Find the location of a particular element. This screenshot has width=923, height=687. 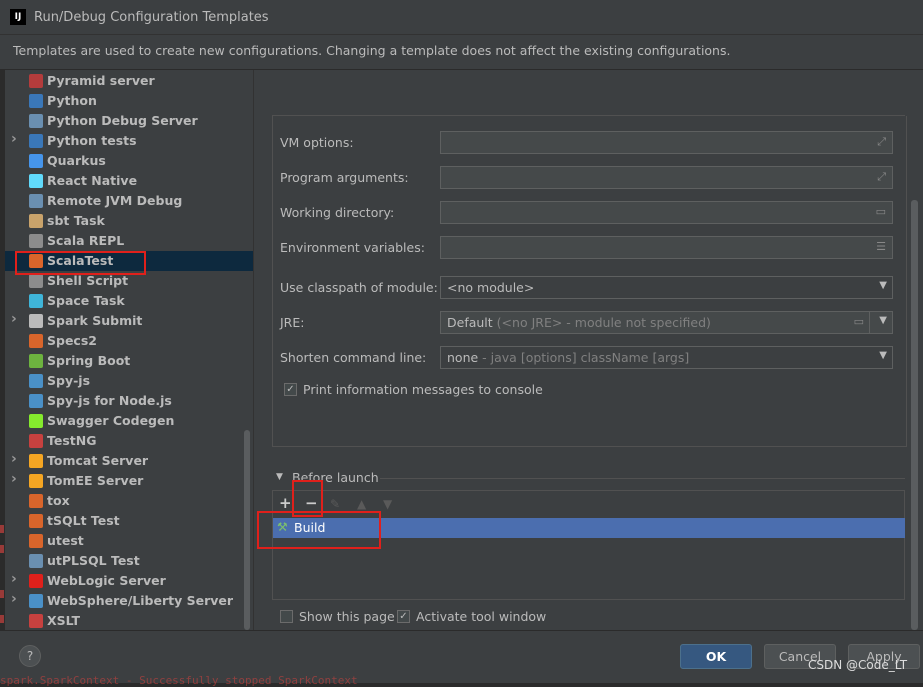

tree-item-label: WebSphere/Liberty Server is located at coordinates (140, 600).